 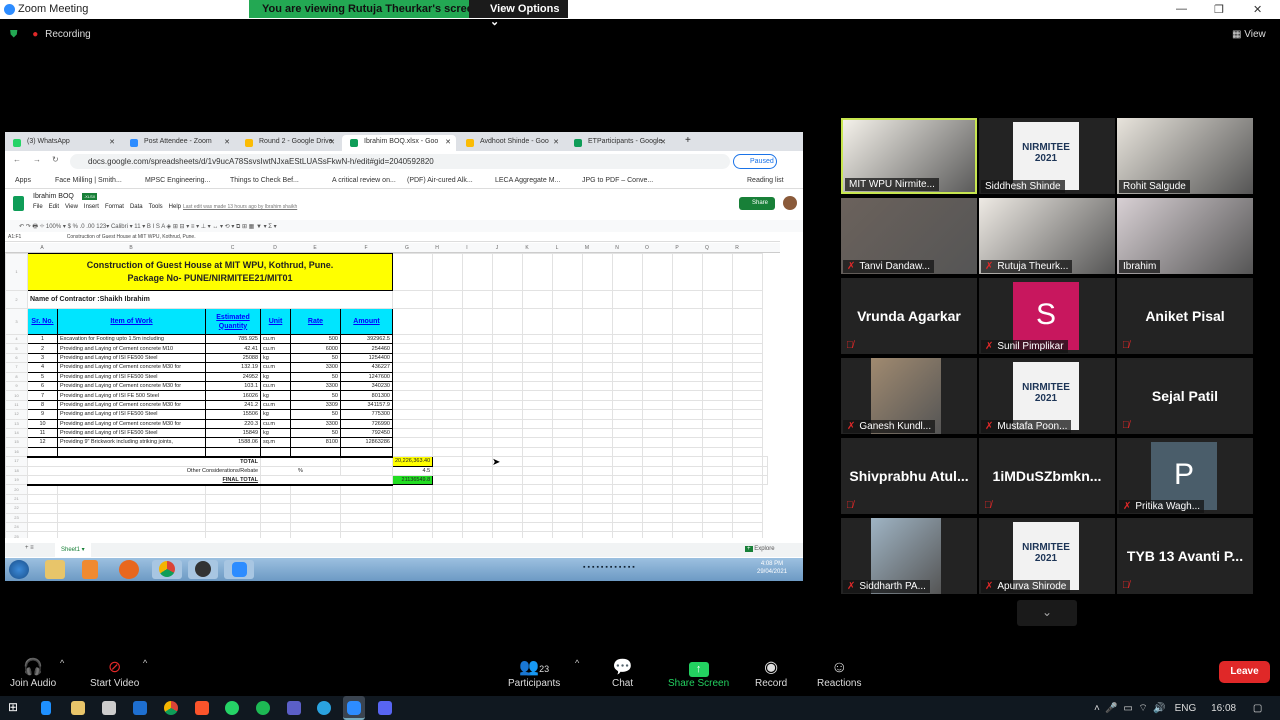 What do you see at coordinates (42, 348) in the screenshot?
I see `boq-cell: 2` at bounding box center [42, 348].